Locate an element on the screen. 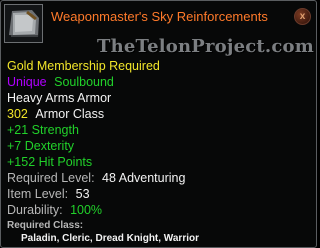 The height and width of the screenshot is (248, 320). stat-strength: +21 Strength is located at coordinates (43, 130).